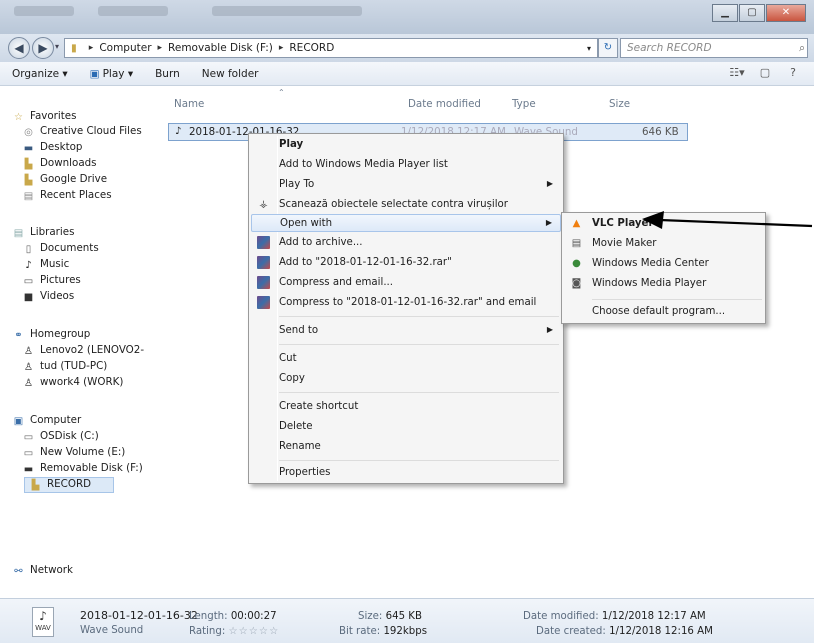  I want to click on nav-favorites: ☆ Favorites, so click(44, 116).